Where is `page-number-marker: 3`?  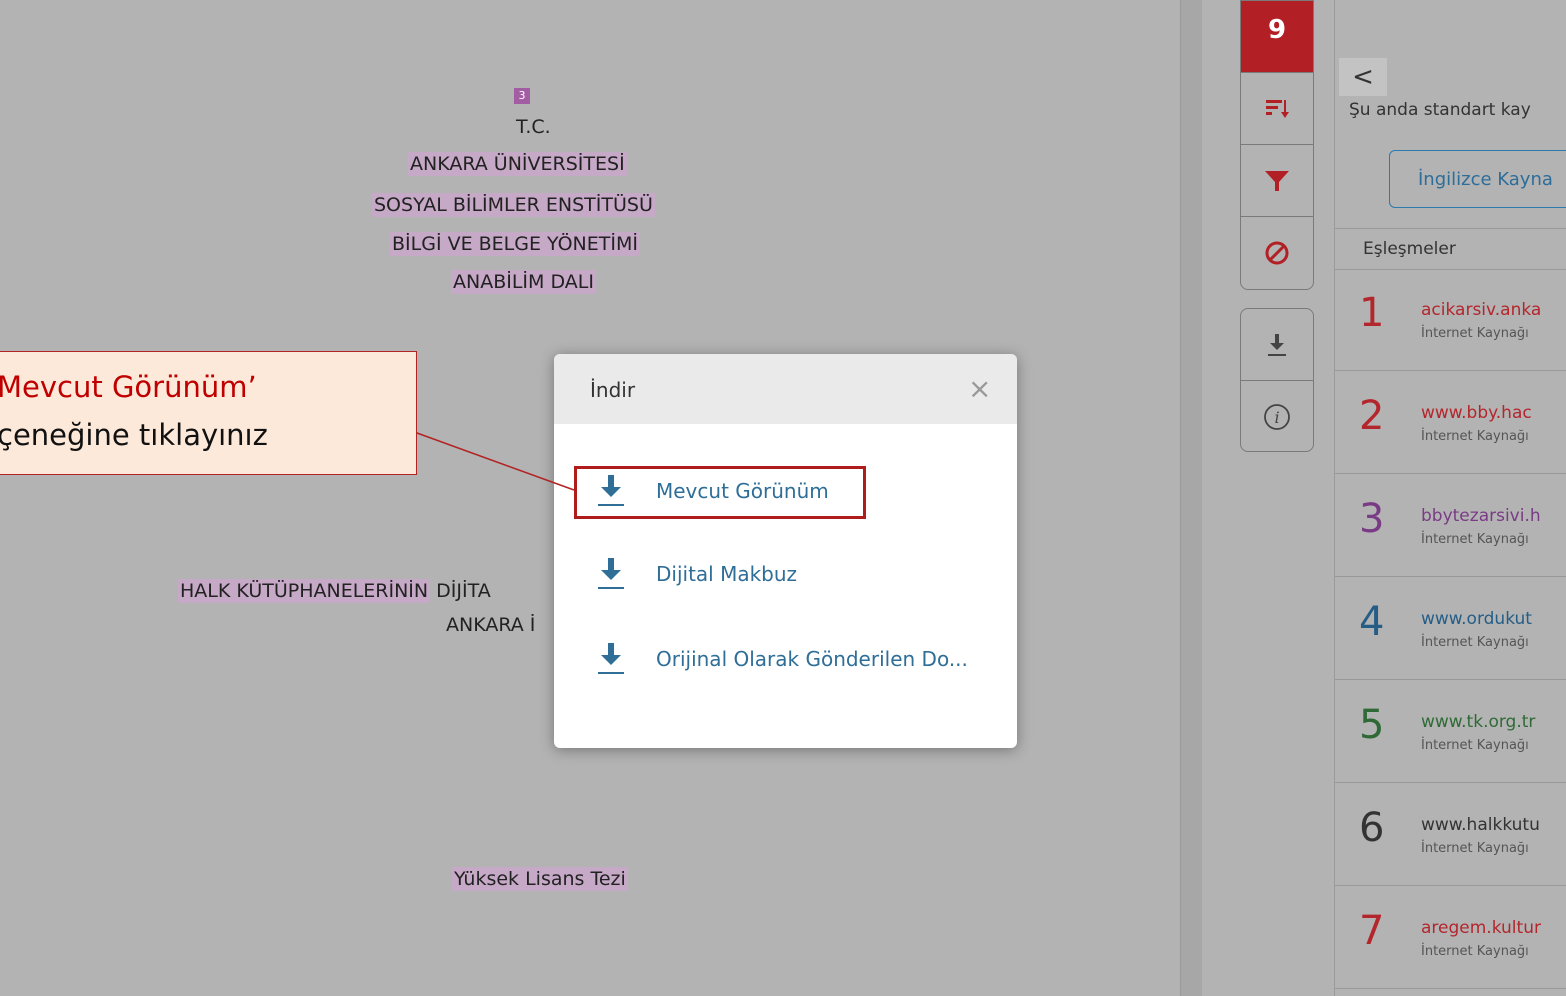
page-number-marker: 3 is located at coordinates (522, 96).